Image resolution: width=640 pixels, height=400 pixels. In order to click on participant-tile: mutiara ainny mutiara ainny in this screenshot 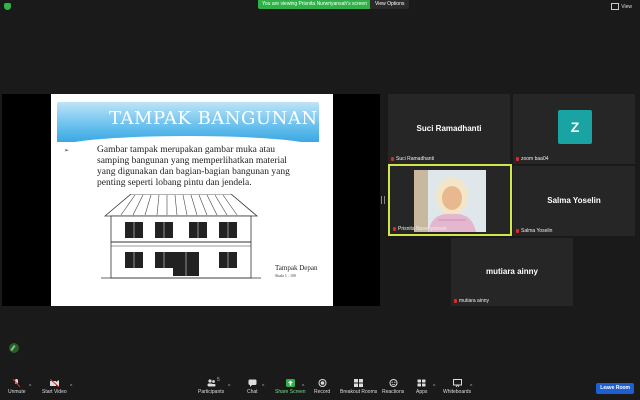, I will do `click(512, 272)`.